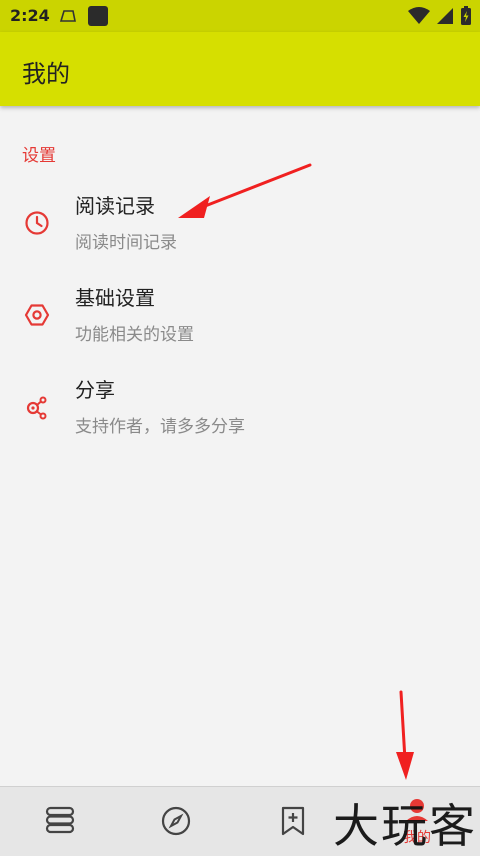  Describe the element at coordinates (37, 315) in the screenshot. I see `hexagon-settings-icon` at that location.